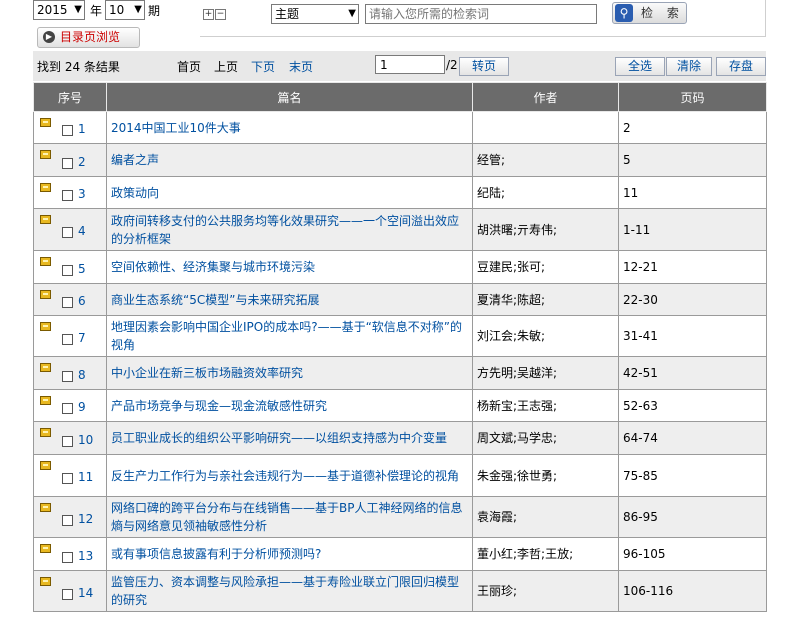 The image size is (792, 635). What do you see at coordinates (82, 375) in the screenshot?
I see `row-number: 8` at bounding box center [82, 375].